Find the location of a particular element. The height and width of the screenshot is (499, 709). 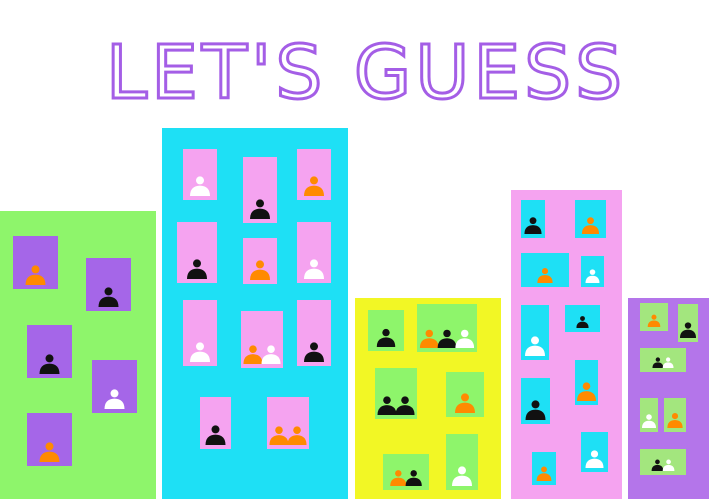

yellow-building is located at coordinates (428, 398).